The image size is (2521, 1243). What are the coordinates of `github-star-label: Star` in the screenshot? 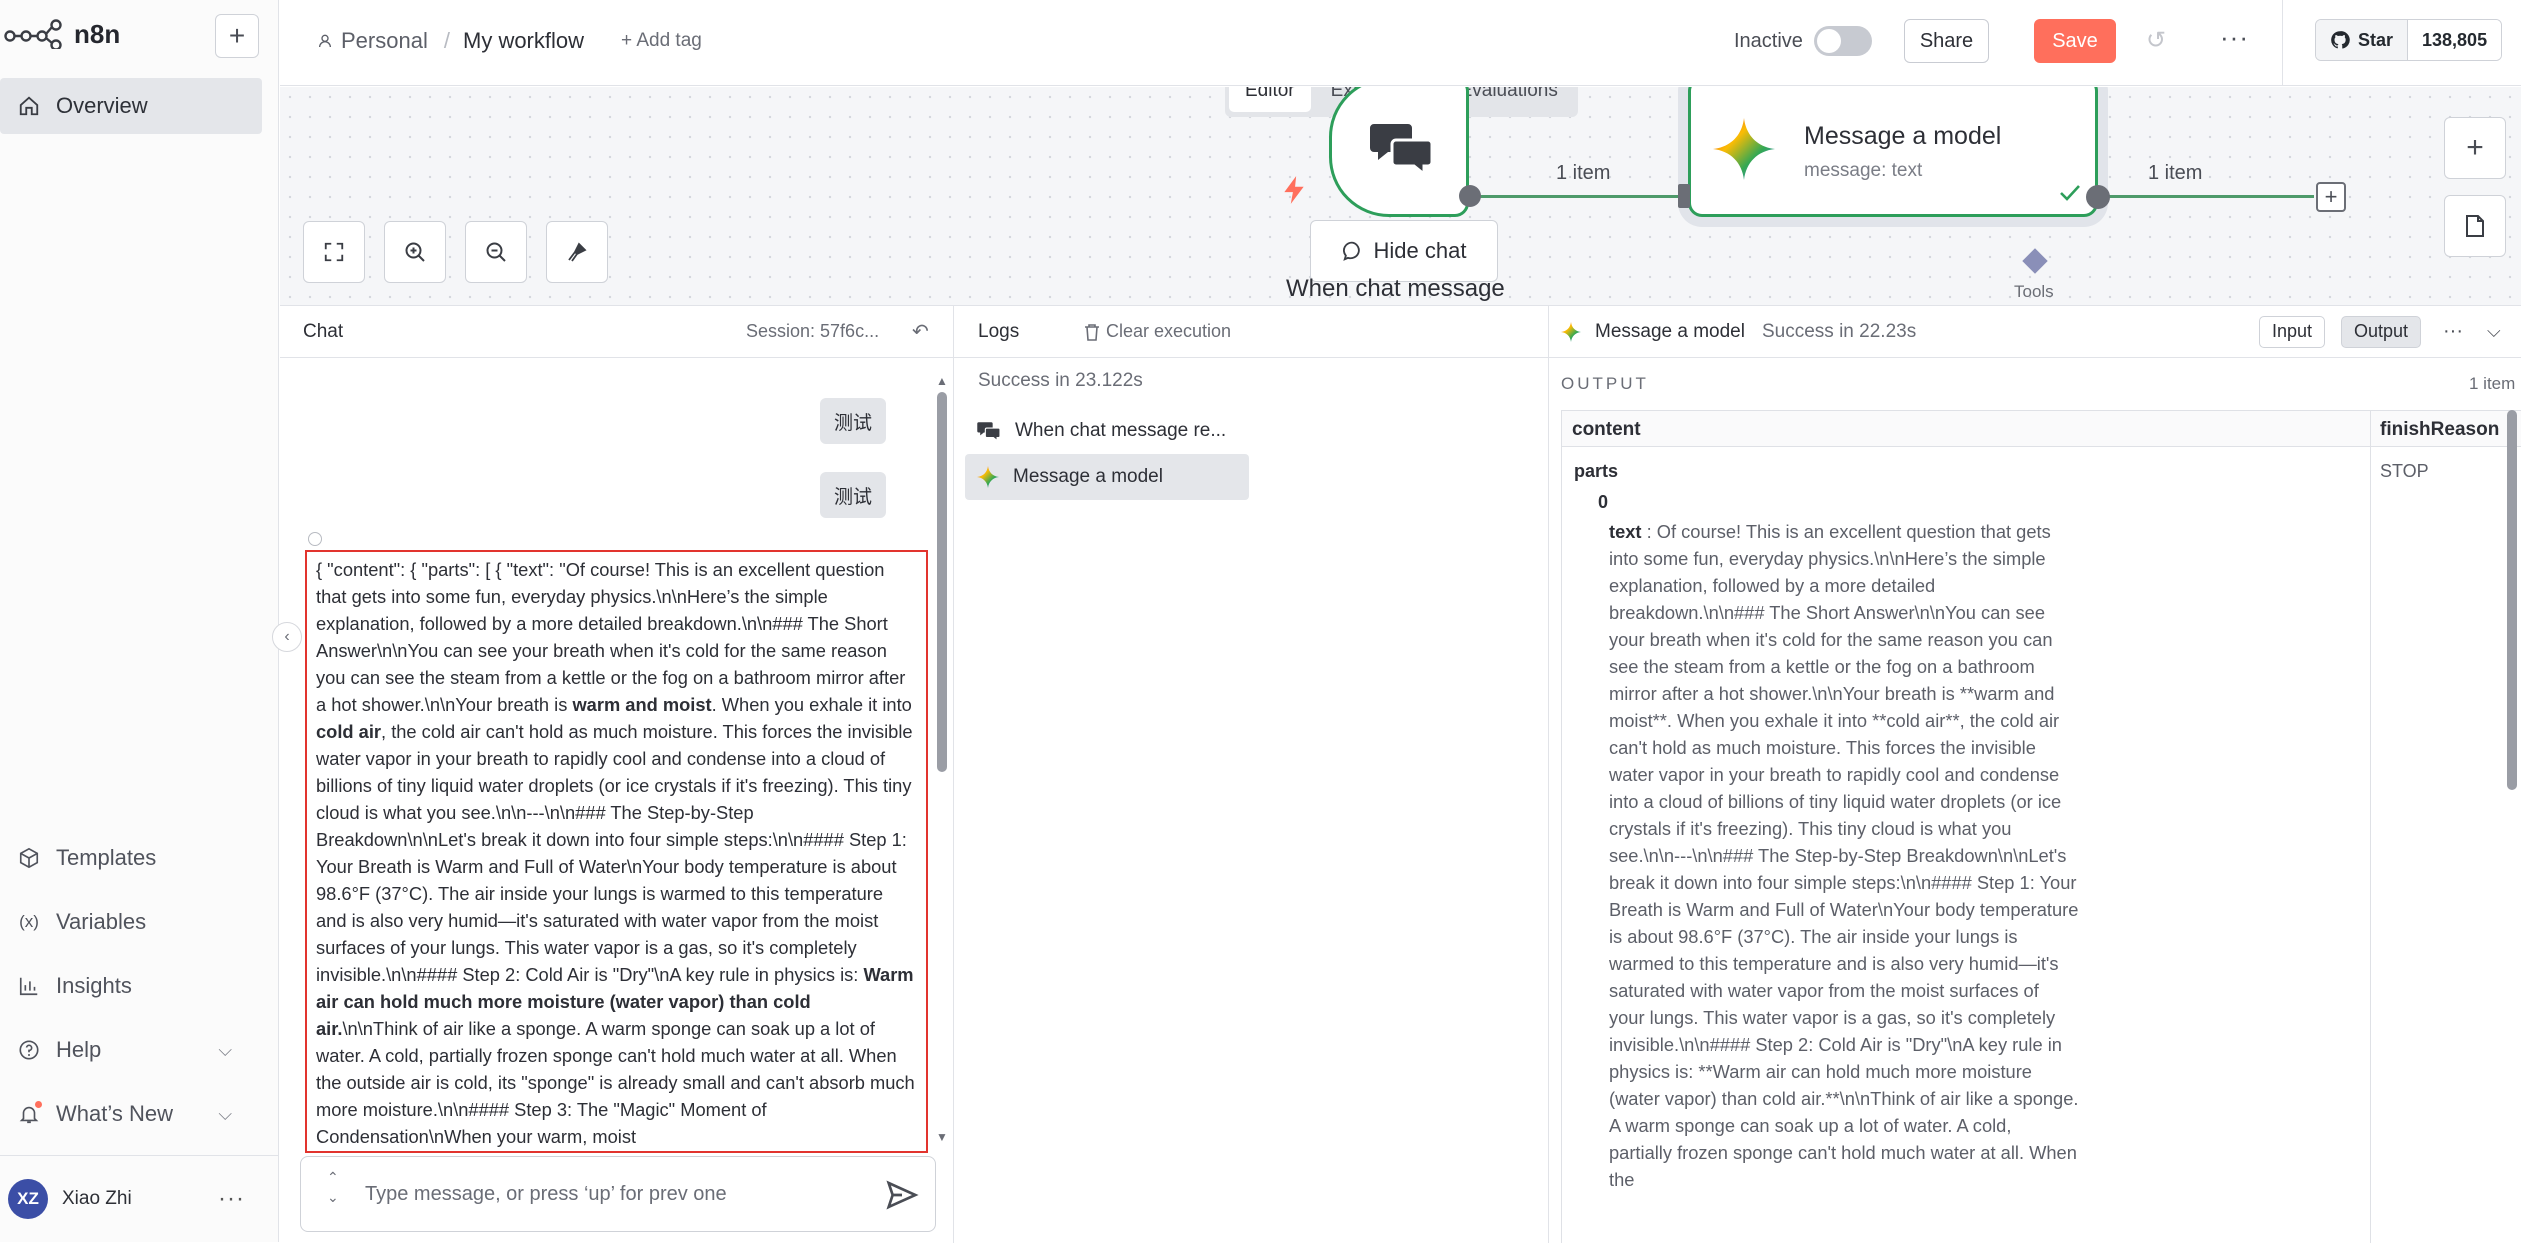 It's located at (2376, 39).